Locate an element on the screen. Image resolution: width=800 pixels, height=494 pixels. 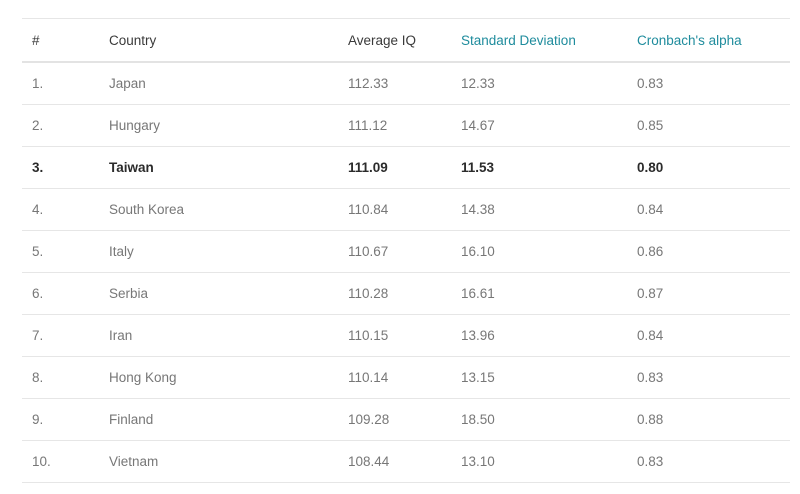
rank-cell: 9. is located at coordinates (38, 419).